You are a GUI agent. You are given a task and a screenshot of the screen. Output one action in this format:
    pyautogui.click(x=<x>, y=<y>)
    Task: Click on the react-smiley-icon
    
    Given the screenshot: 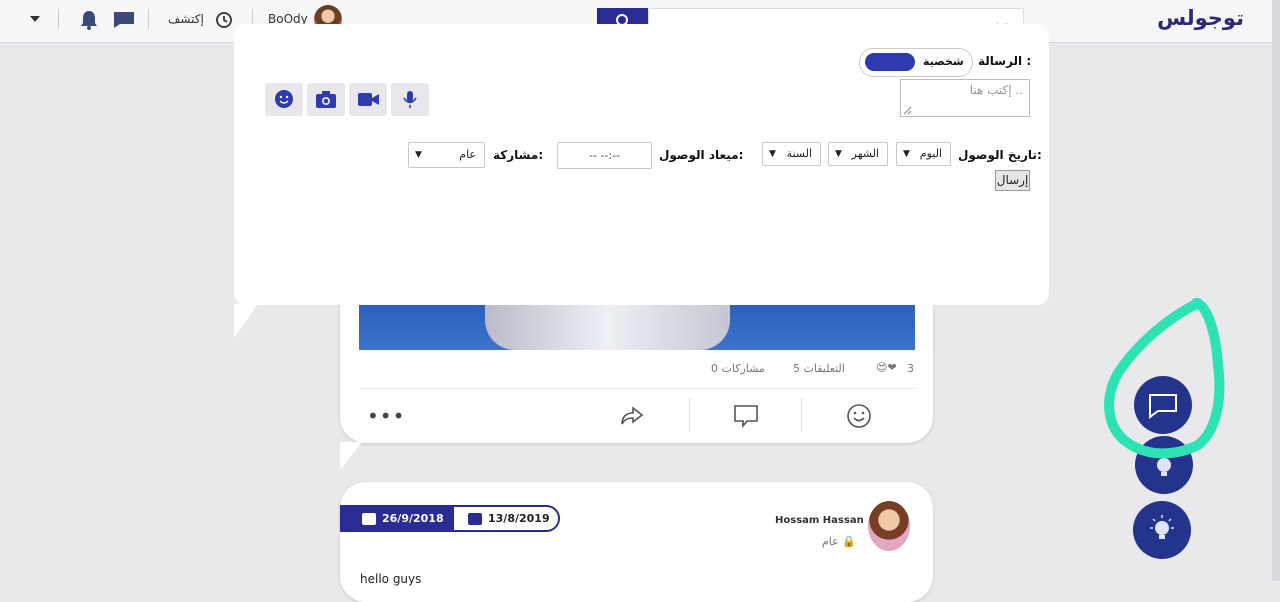 What is the action you would take?
    pyautogui.click(x=859, y=416)
    